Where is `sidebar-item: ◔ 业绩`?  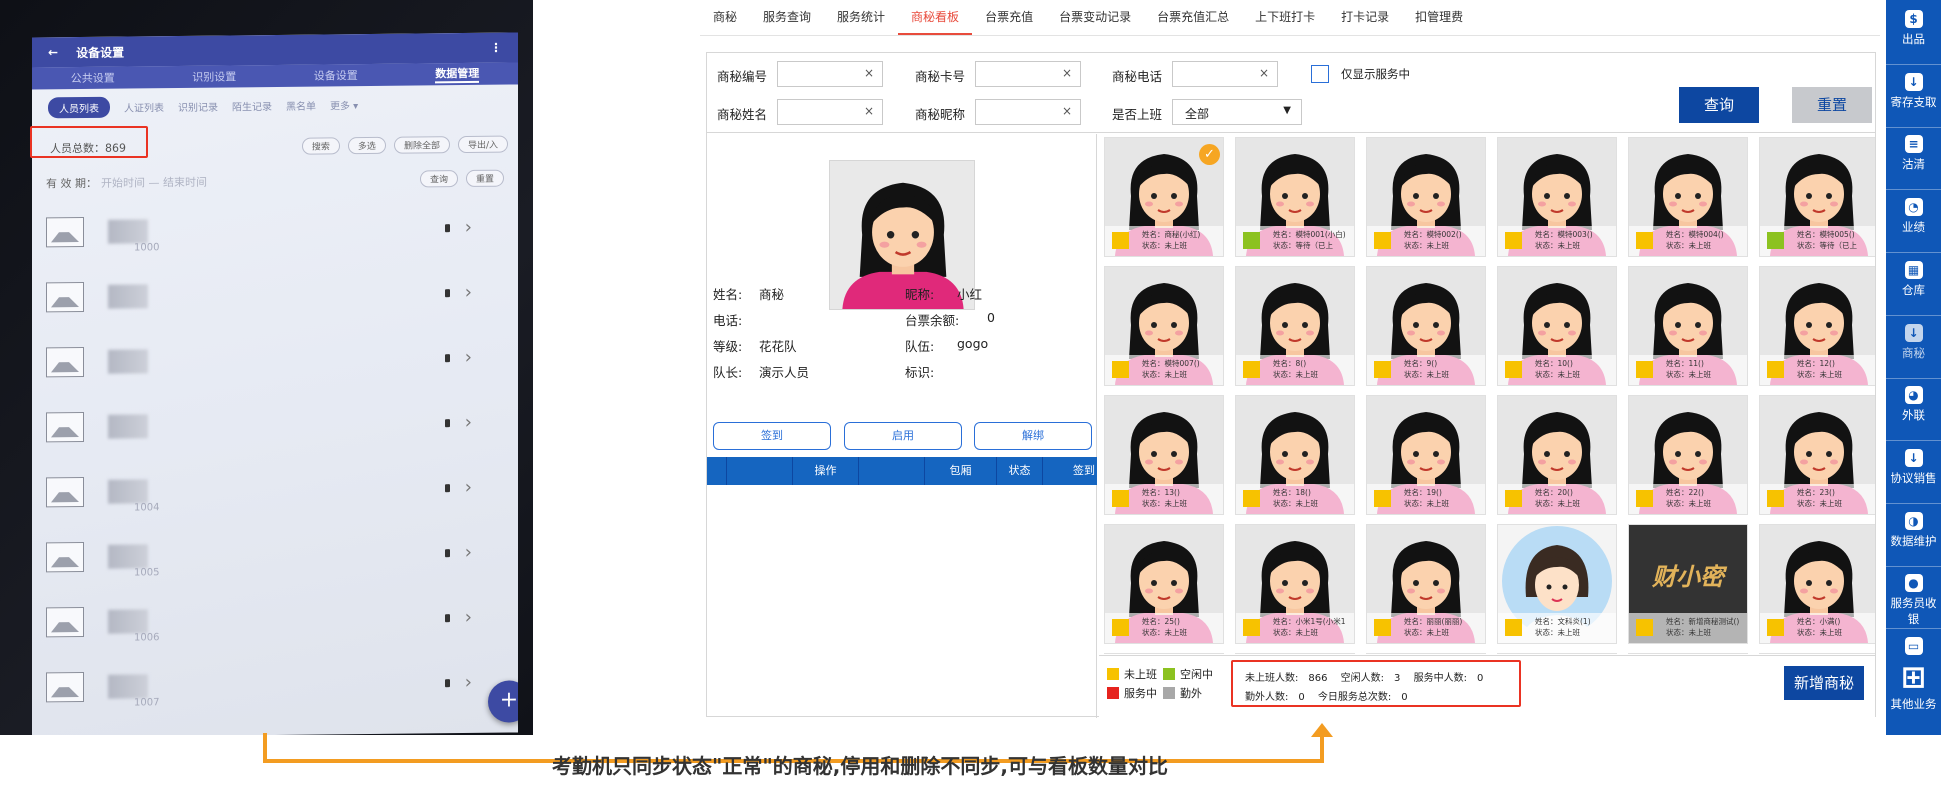
sidebar-item: ◔ 业绩 is located at coordinates (1913, 216).